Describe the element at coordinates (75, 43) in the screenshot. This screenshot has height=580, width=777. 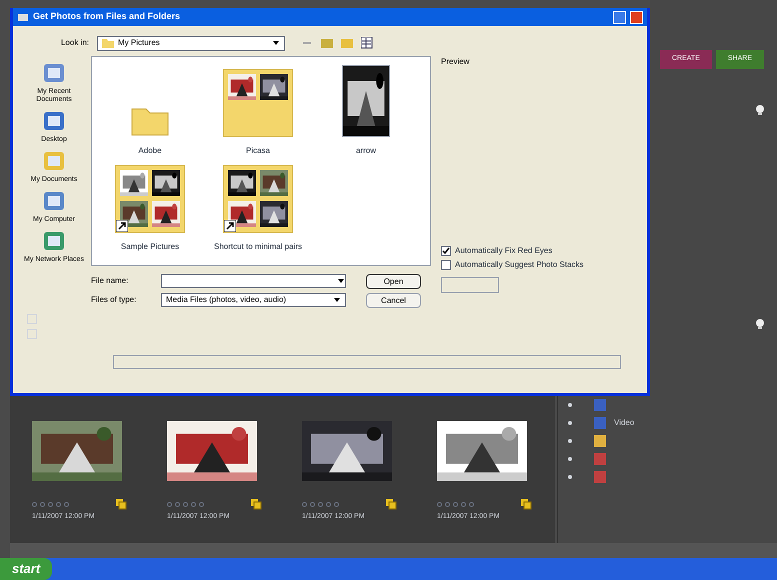
I see `look-in-label: Look in:` at that location.